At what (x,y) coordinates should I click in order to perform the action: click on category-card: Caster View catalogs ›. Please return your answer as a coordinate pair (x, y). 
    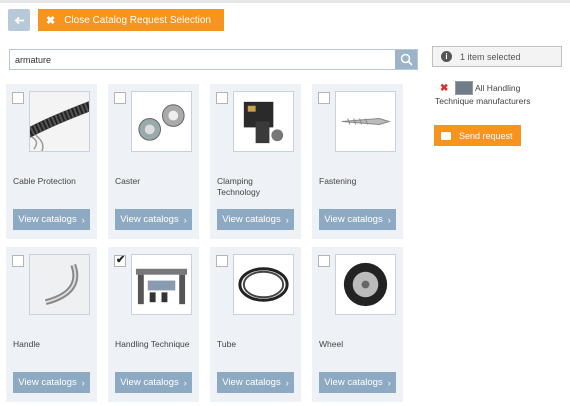
    Looking at the image, I should click on (153, 161).